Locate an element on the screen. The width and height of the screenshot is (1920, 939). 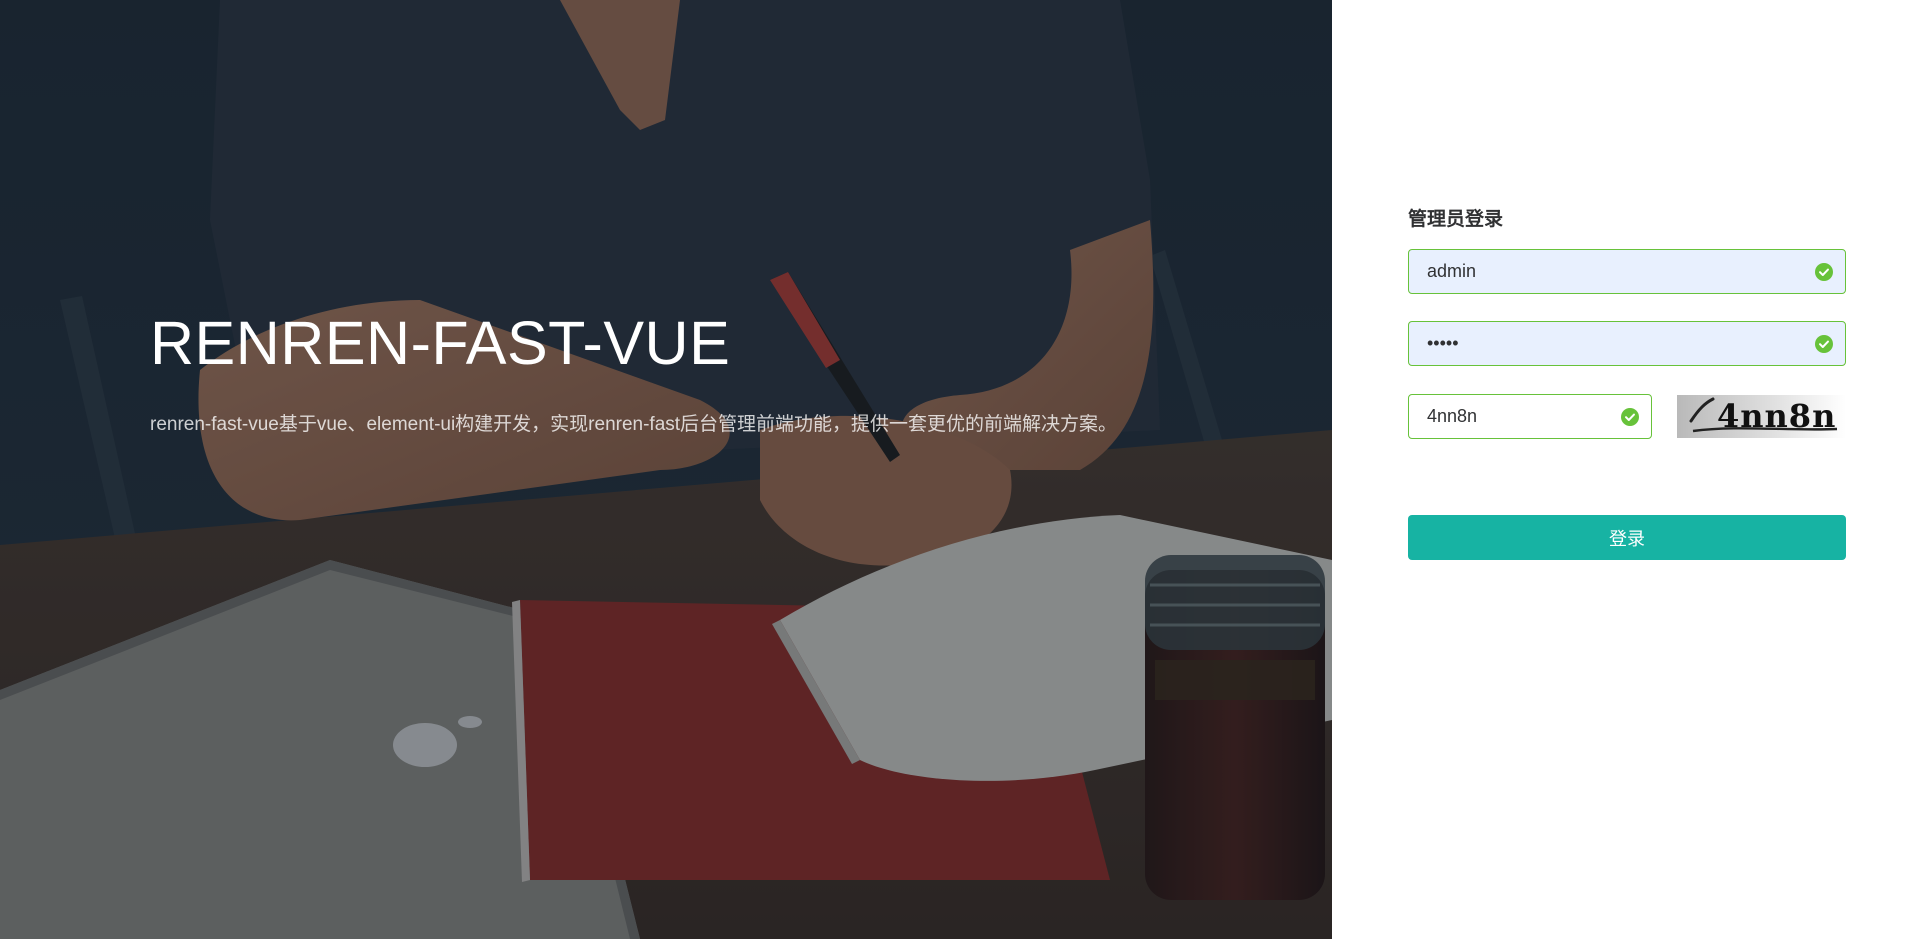
password-field is located at coordinates (1627, 343).